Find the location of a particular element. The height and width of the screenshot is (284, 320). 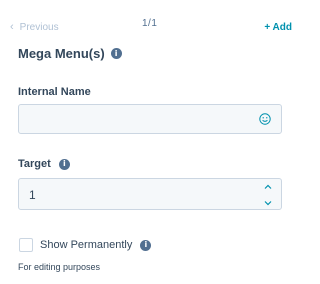

section-title-text: Mega Menu(s) is located at coordinates (61, 53).